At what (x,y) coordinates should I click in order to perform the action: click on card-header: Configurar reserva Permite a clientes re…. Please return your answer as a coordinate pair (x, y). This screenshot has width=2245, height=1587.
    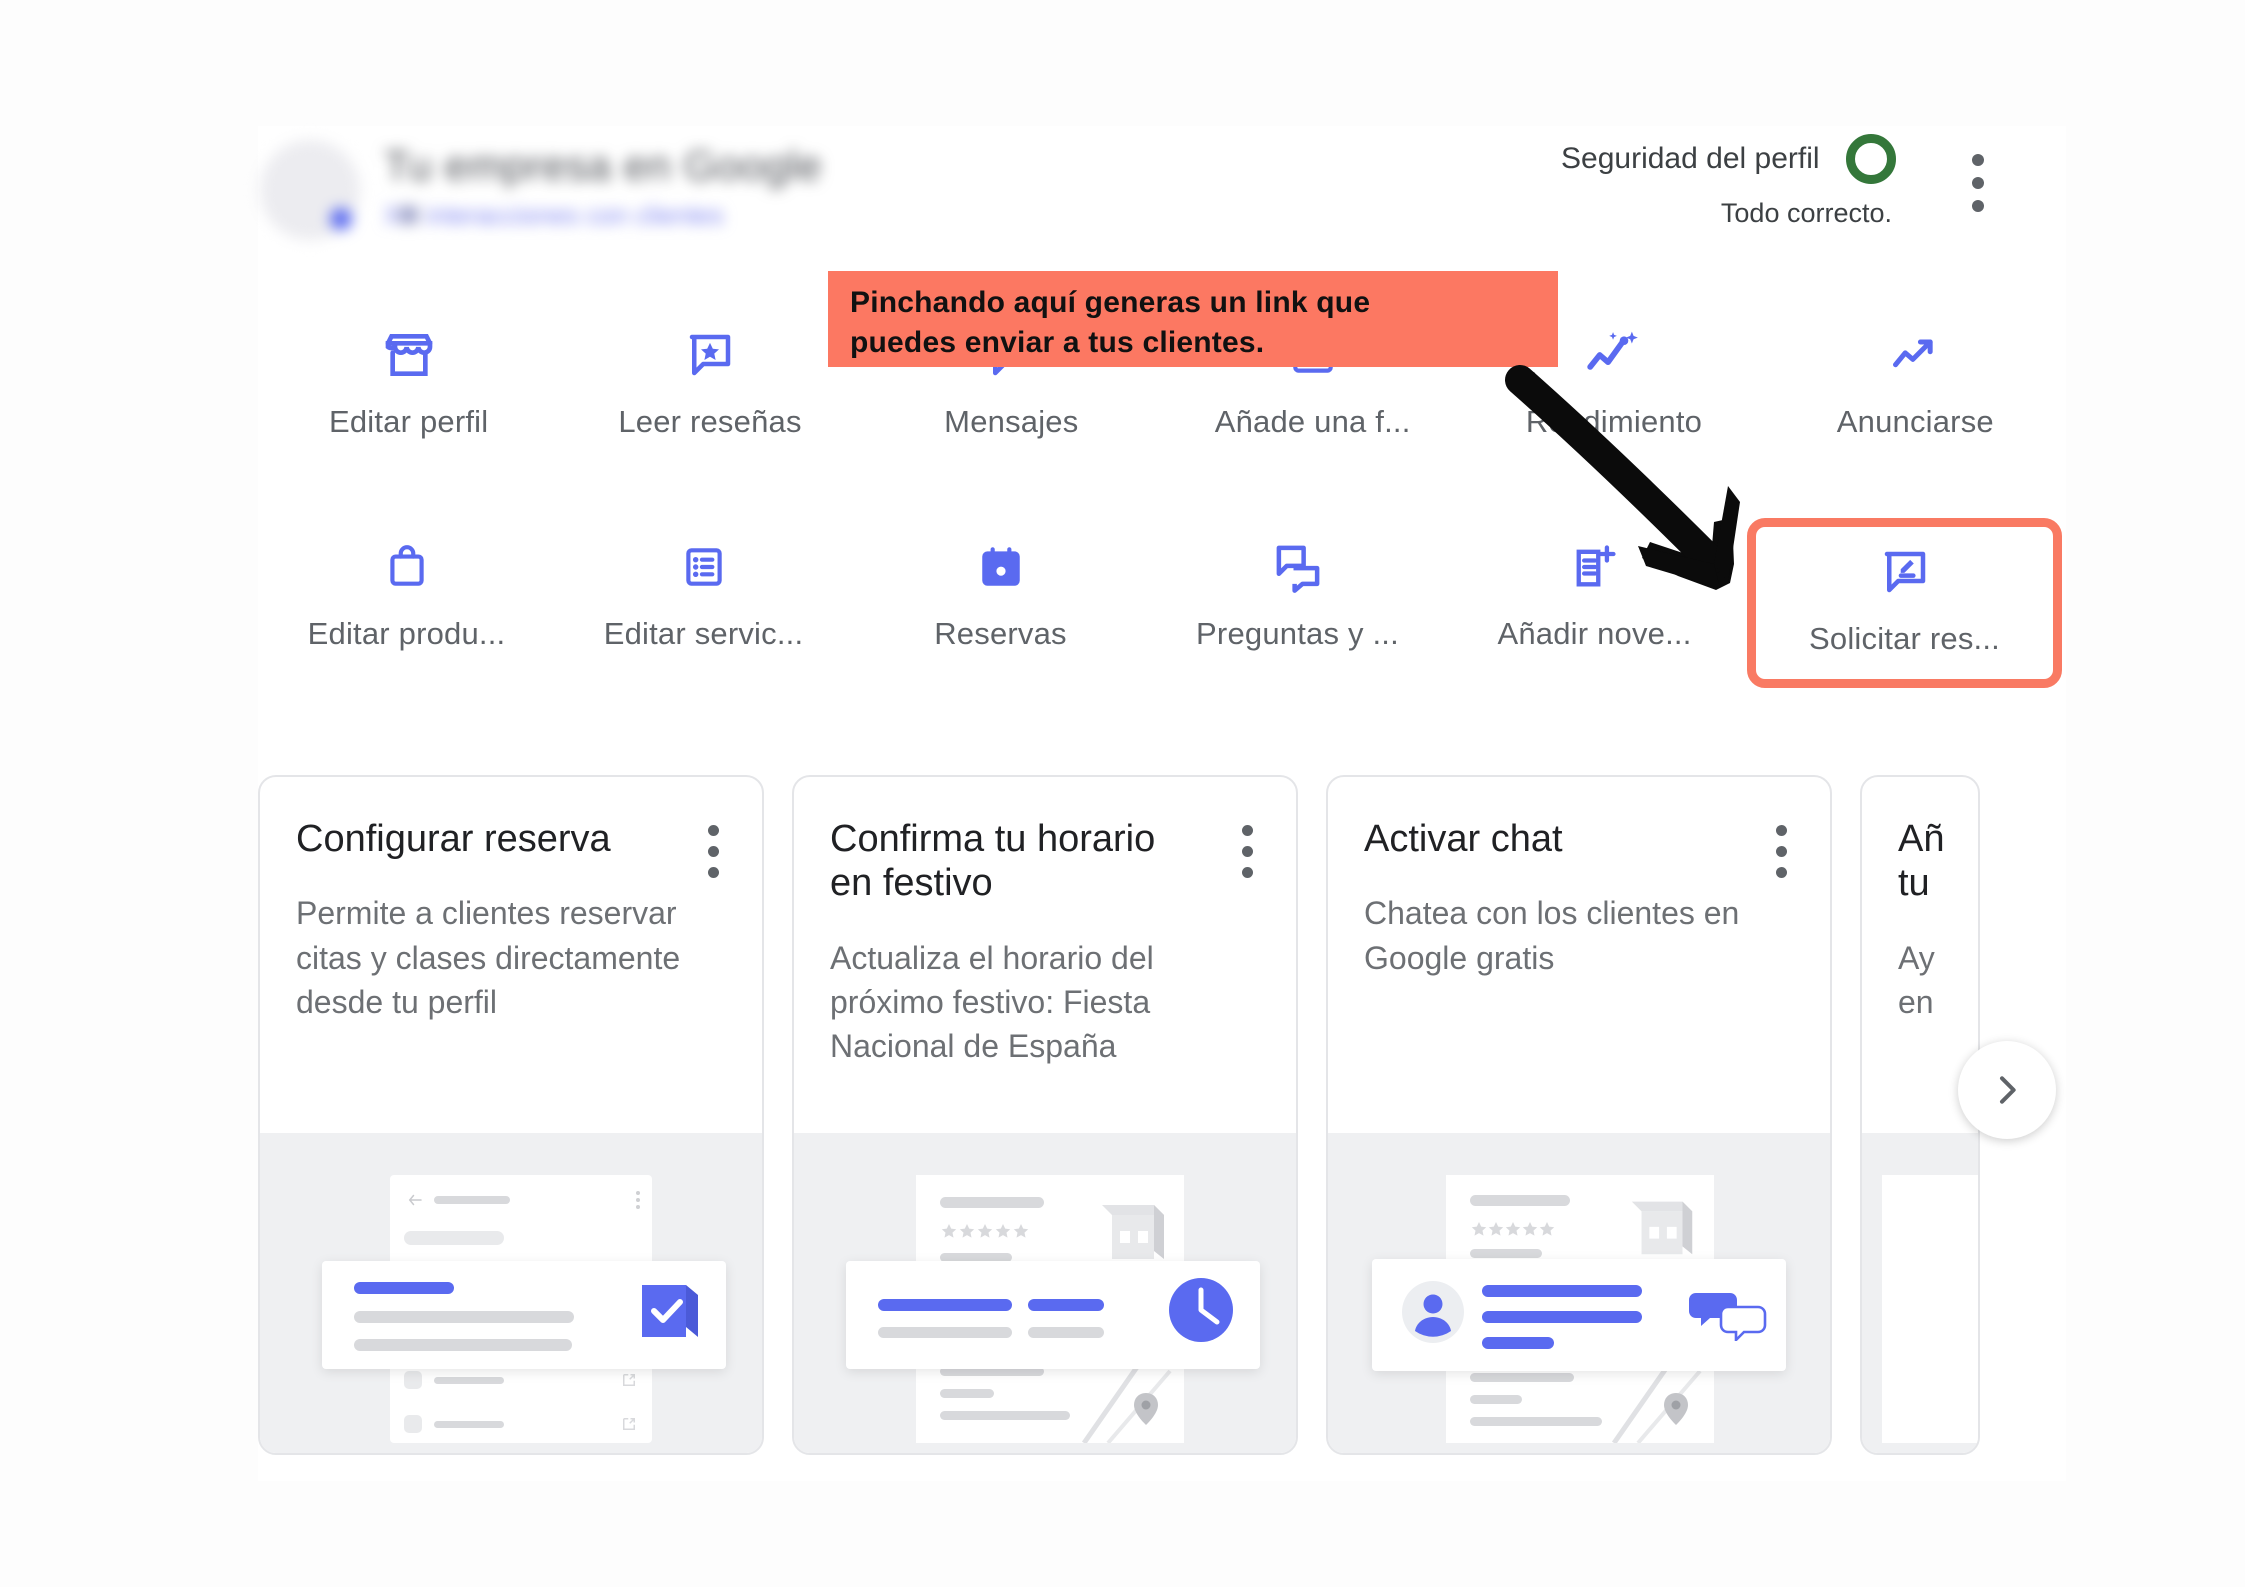
    Looking at the image, I should click on (511, 900).